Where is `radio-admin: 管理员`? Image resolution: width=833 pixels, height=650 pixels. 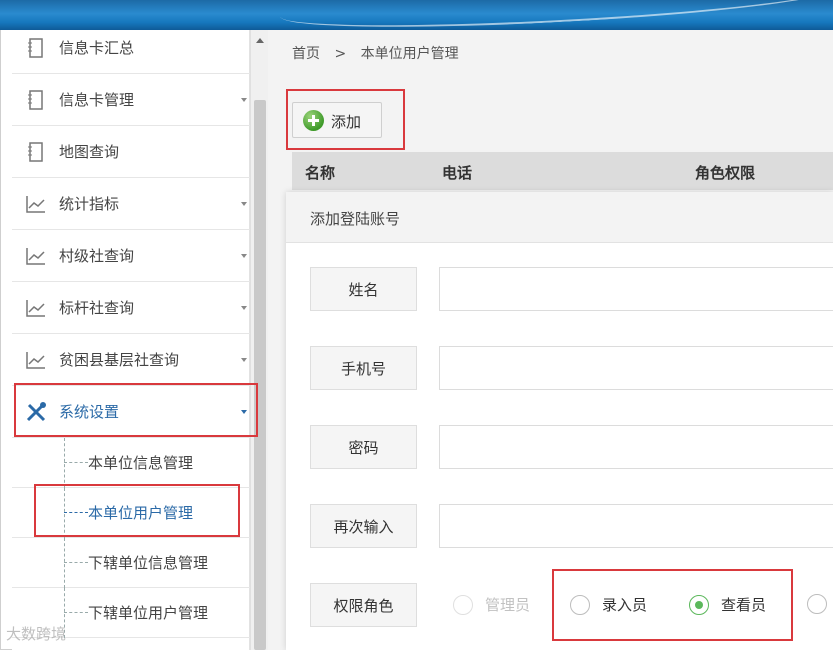 radio-admin: 管理员 is located at coordinates (491, 604).